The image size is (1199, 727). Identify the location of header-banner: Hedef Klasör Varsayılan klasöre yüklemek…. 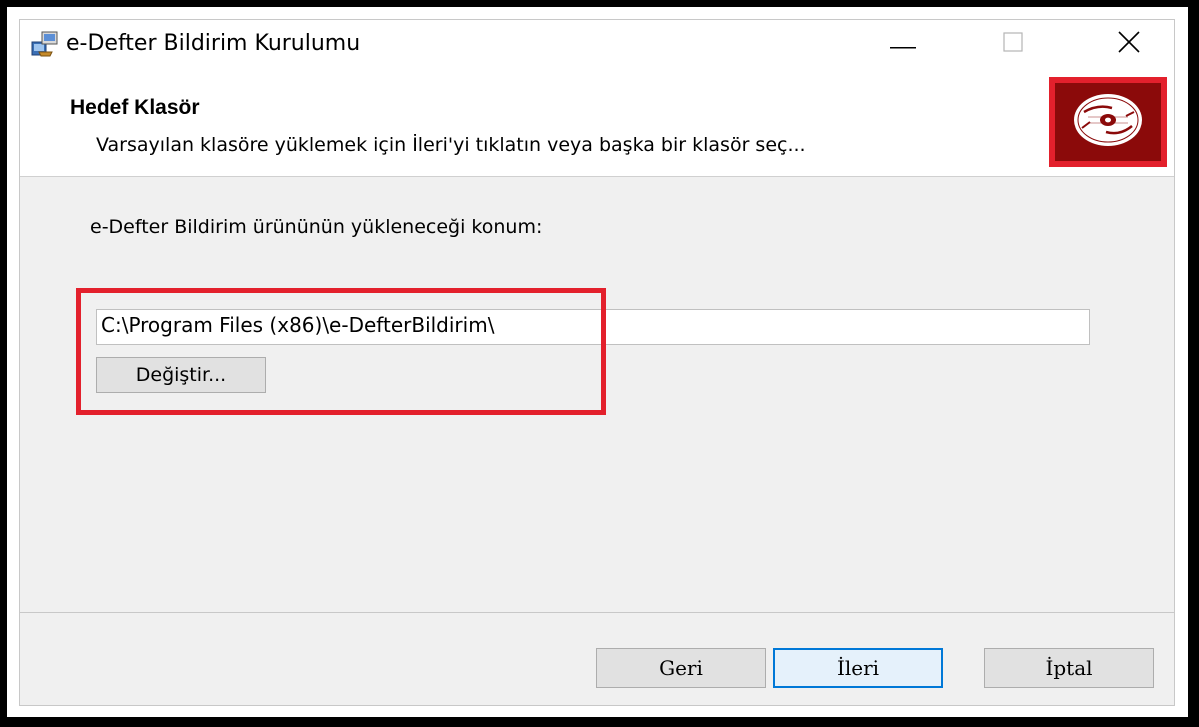
(597, 122).